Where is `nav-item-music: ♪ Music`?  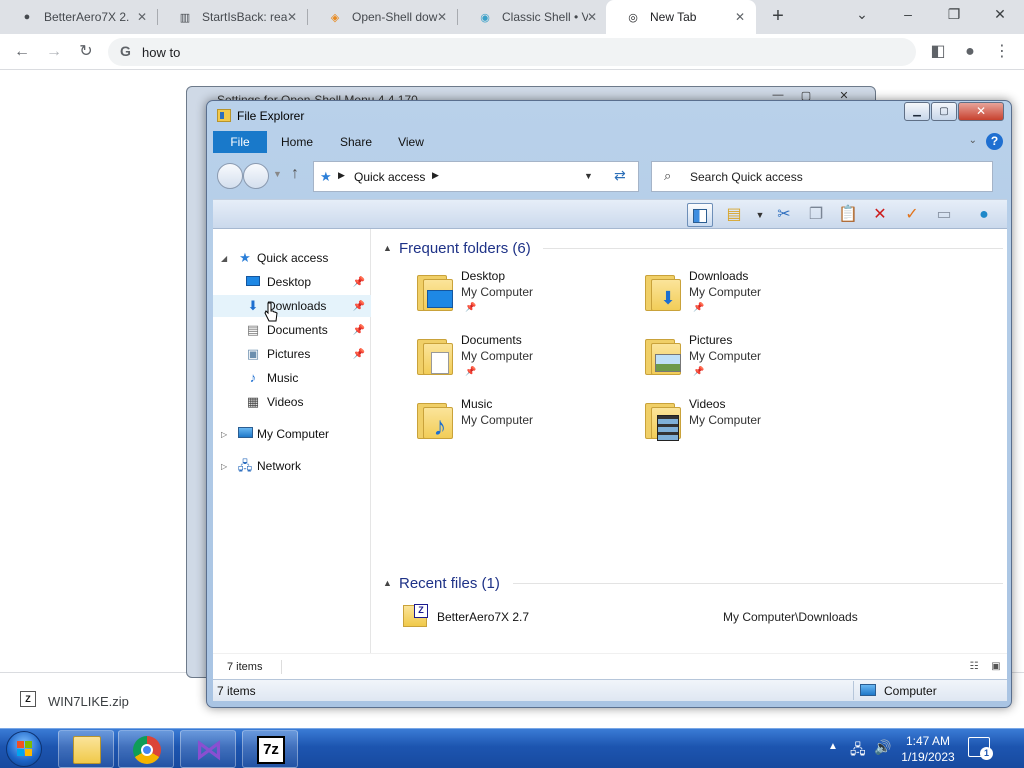 nav-item-music: ♪ Music is located at coordinates (292, 378).